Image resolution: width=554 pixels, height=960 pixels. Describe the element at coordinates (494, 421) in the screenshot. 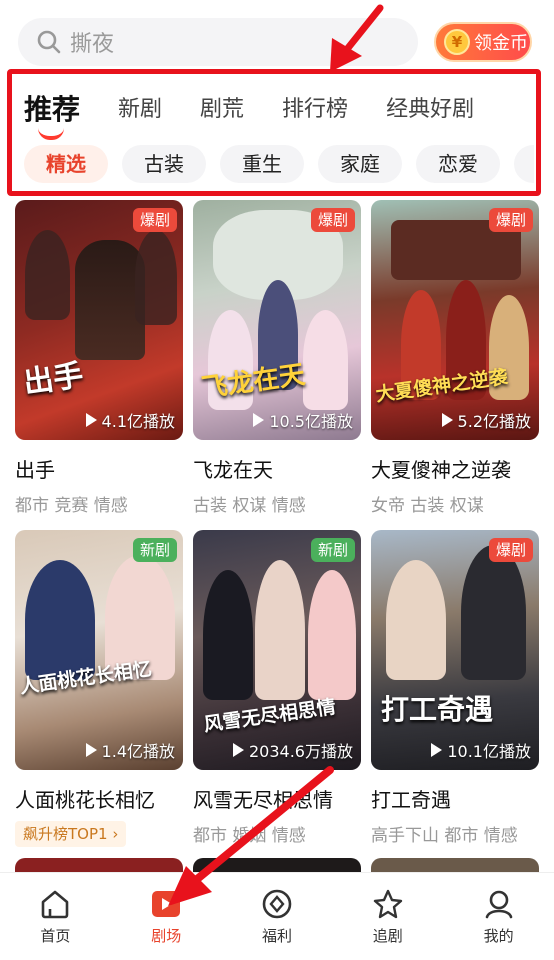

I see `play-count-text: 5.2亿播放` at that location.